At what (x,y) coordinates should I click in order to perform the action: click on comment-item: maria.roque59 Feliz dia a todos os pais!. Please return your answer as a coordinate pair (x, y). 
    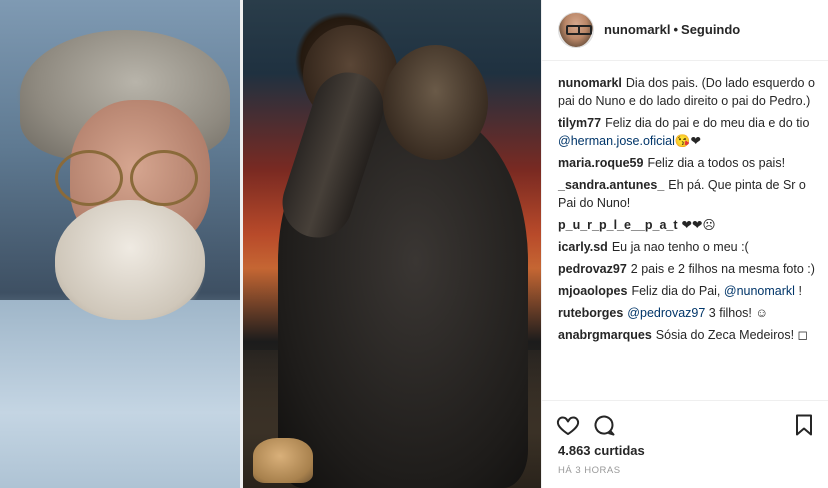
    Looking at the image, I should click on (689, 163).